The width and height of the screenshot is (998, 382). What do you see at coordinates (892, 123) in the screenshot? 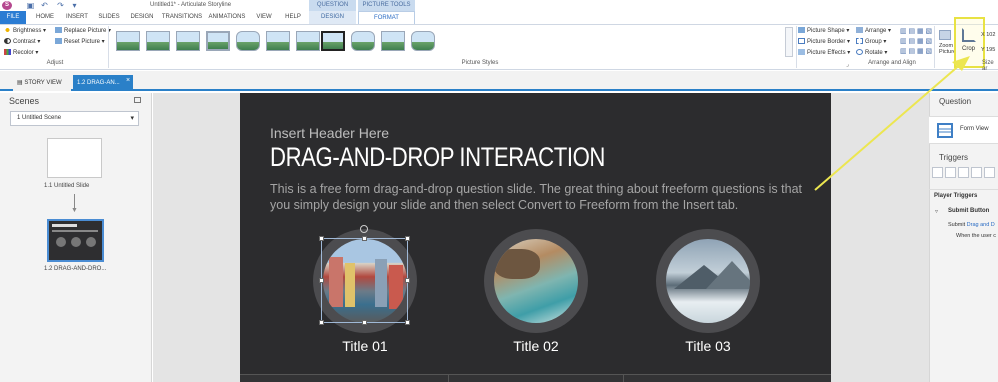
I see `annotation-arrow` at bounding box center [892, 123].